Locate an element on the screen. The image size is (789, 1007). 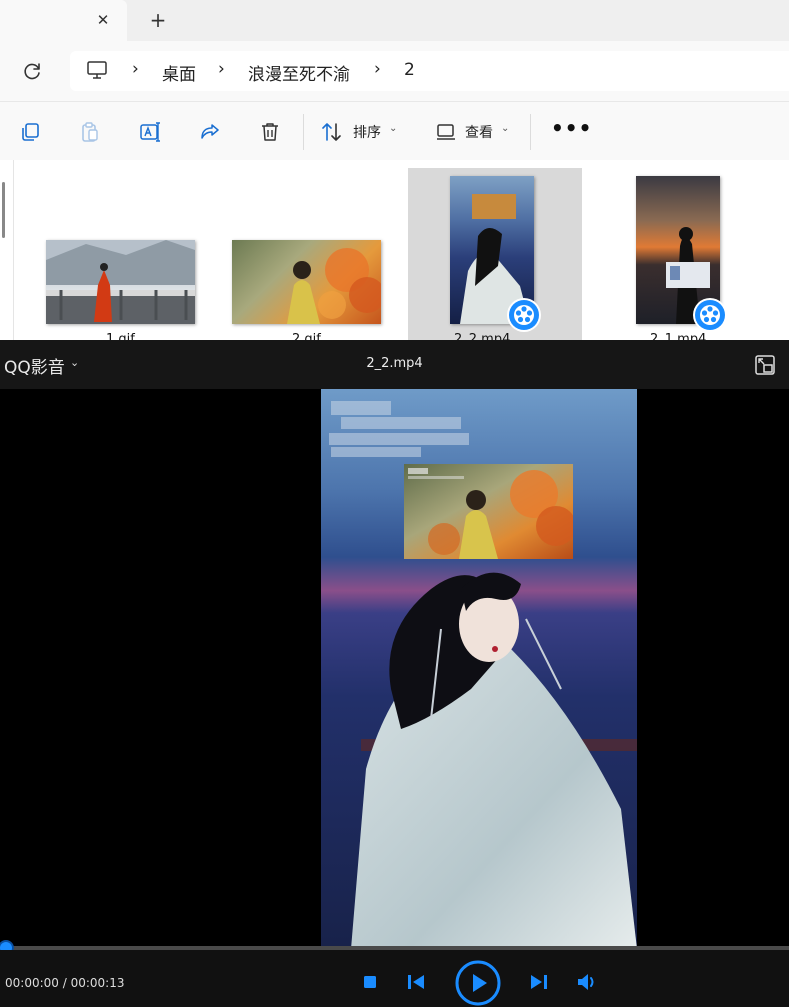
sort-chevron-down-icon: ⌄ is located at coordinates (393, 128).